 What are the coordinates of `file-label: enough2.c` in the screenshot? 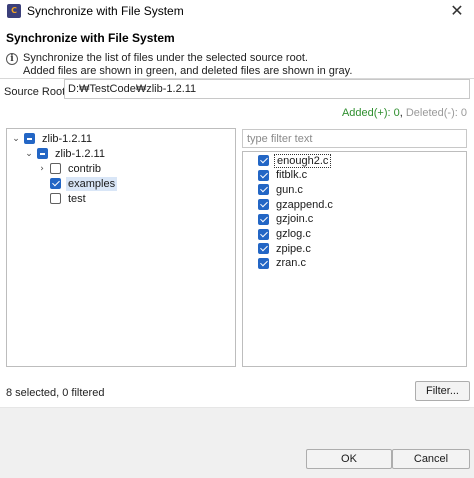 It's located at (303, 160).